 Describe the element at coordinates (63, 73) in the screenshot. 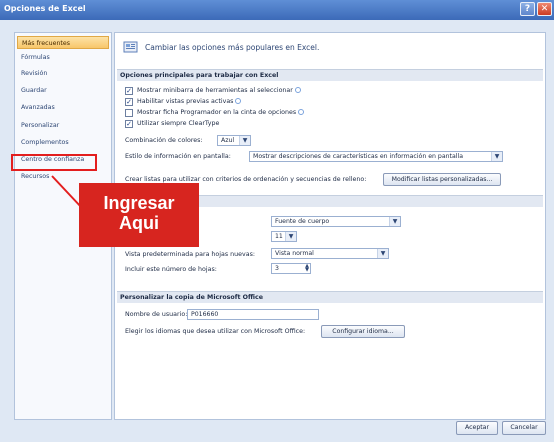

I see `sidebar-item-revision: Revisión` at that location.